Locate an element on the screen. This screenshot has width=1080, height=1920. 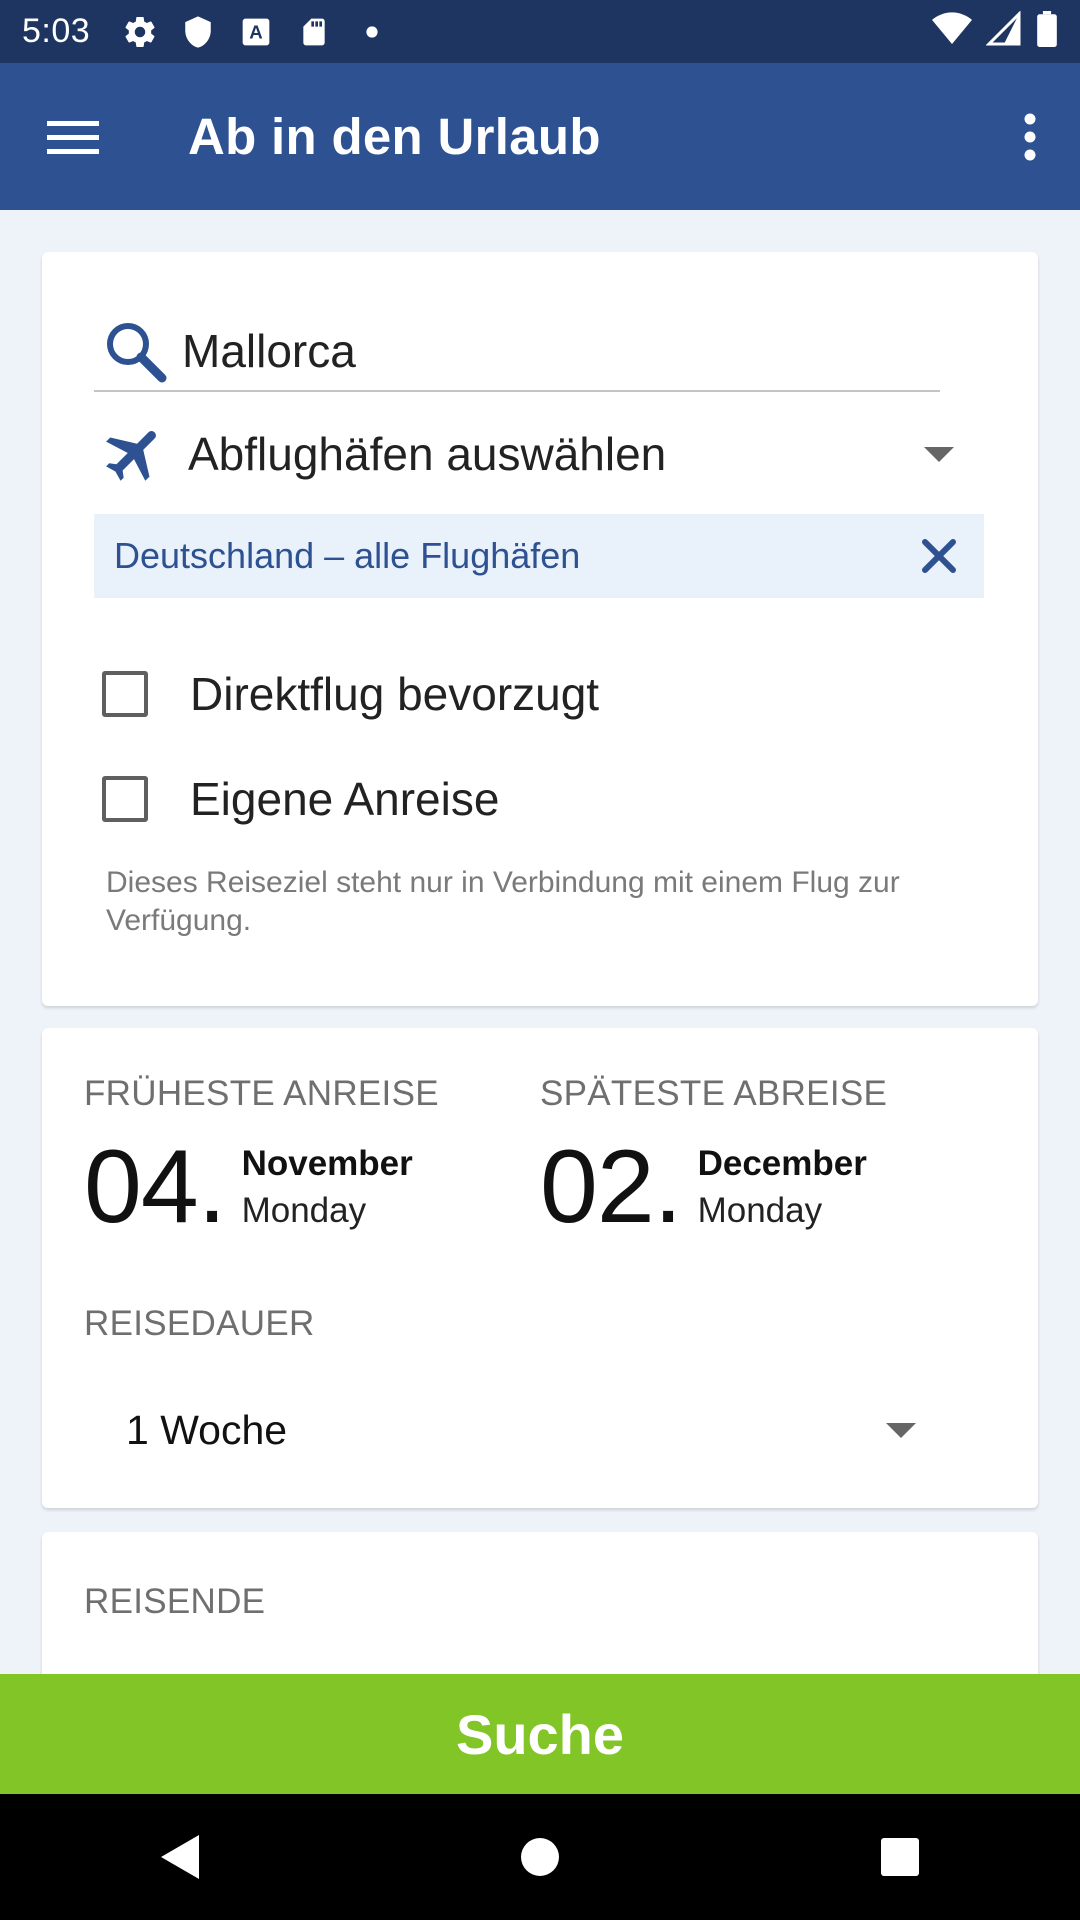
more-vert-icon is located at coordinates (1030, 136).